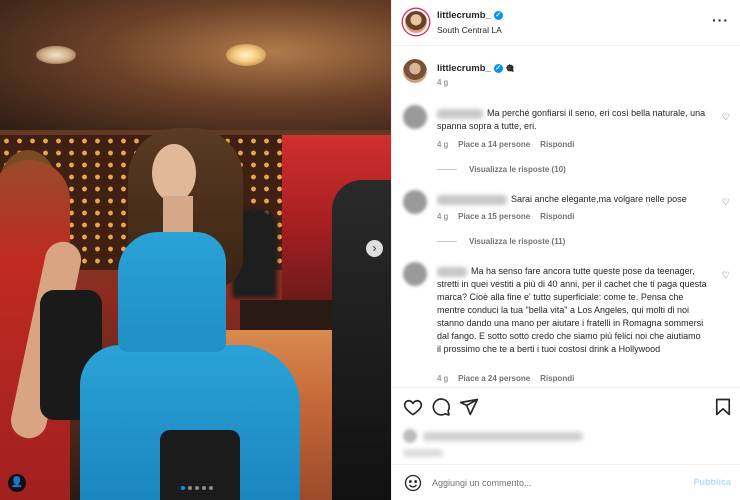  Describe the element at coordinates (410, 436) in the screenshot. I see `liker-avatar` at that location.